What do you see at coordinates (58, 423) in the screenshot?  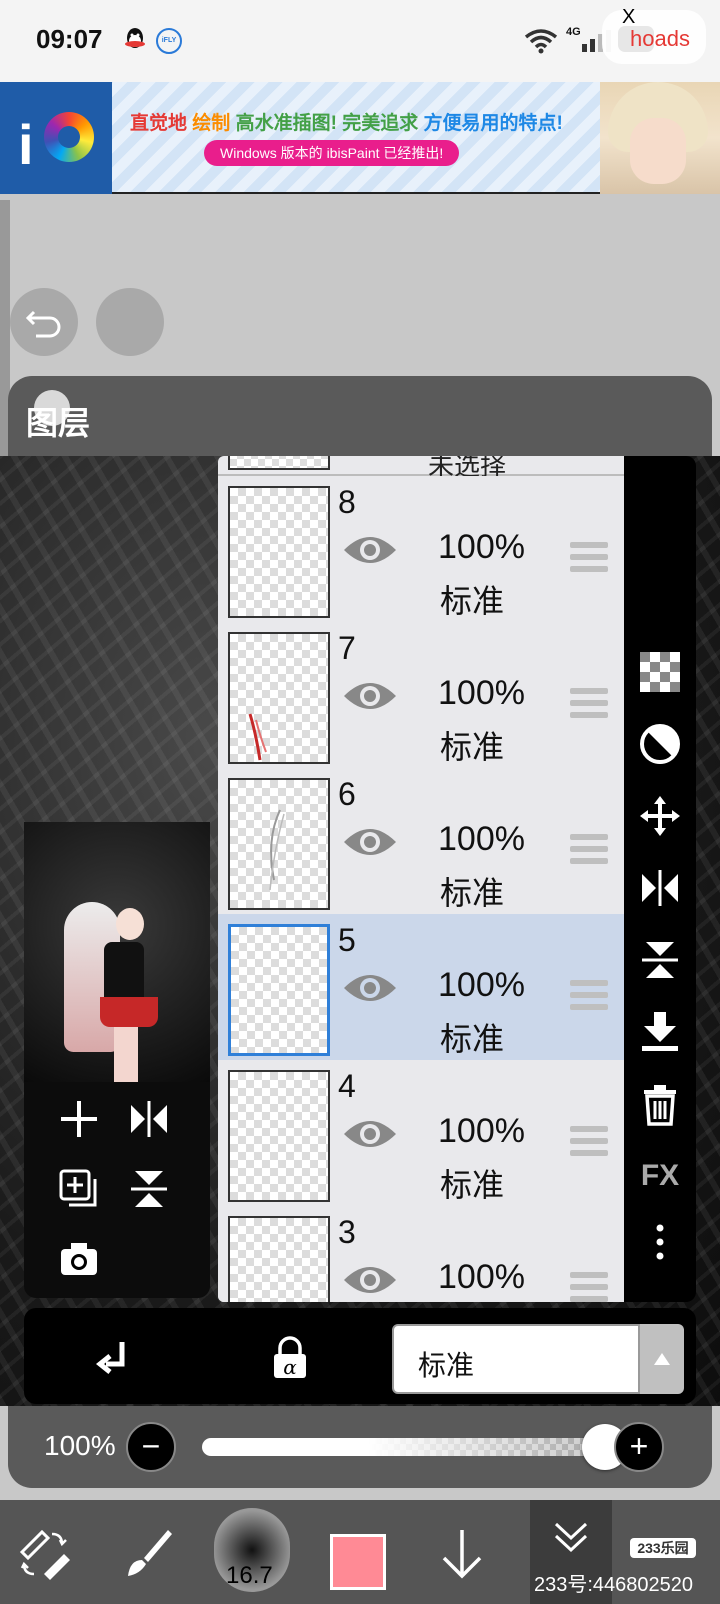 I see `panel-title: 图层` at bounding box center [58, 423].